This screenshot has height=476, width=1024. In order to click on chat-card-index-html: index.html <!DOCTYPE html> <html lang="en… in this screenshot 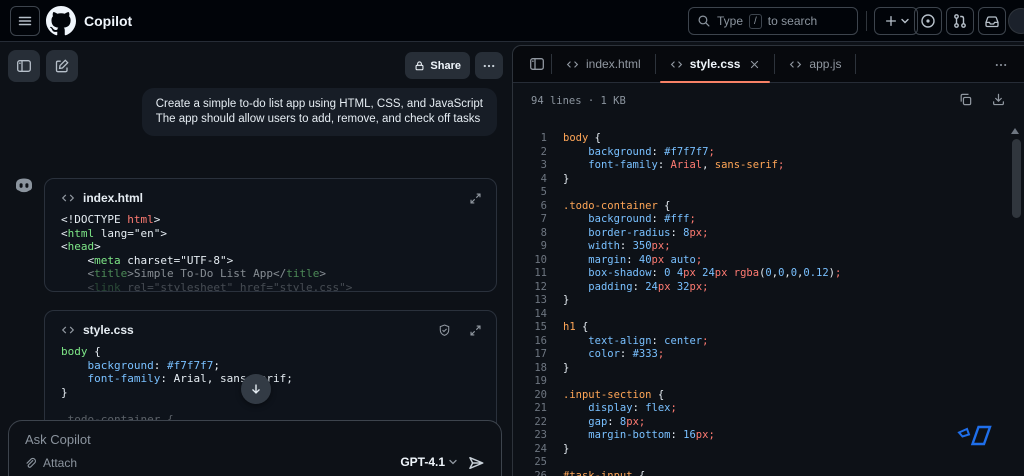, I will do `click(270, 235)`.